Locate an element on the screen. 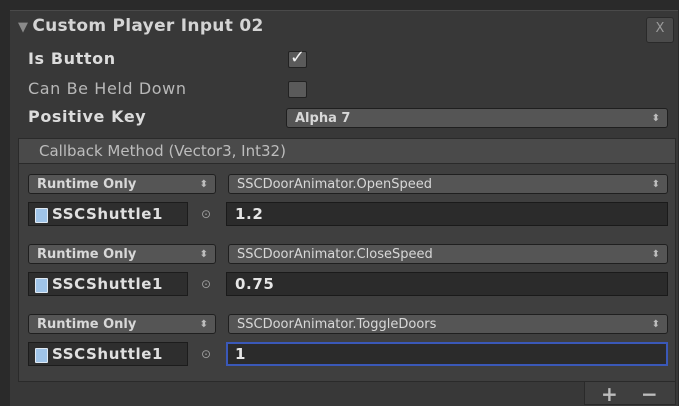 The image size is (679, 406). positive-key-label: Positive Key is located at coordinates (87, 116).